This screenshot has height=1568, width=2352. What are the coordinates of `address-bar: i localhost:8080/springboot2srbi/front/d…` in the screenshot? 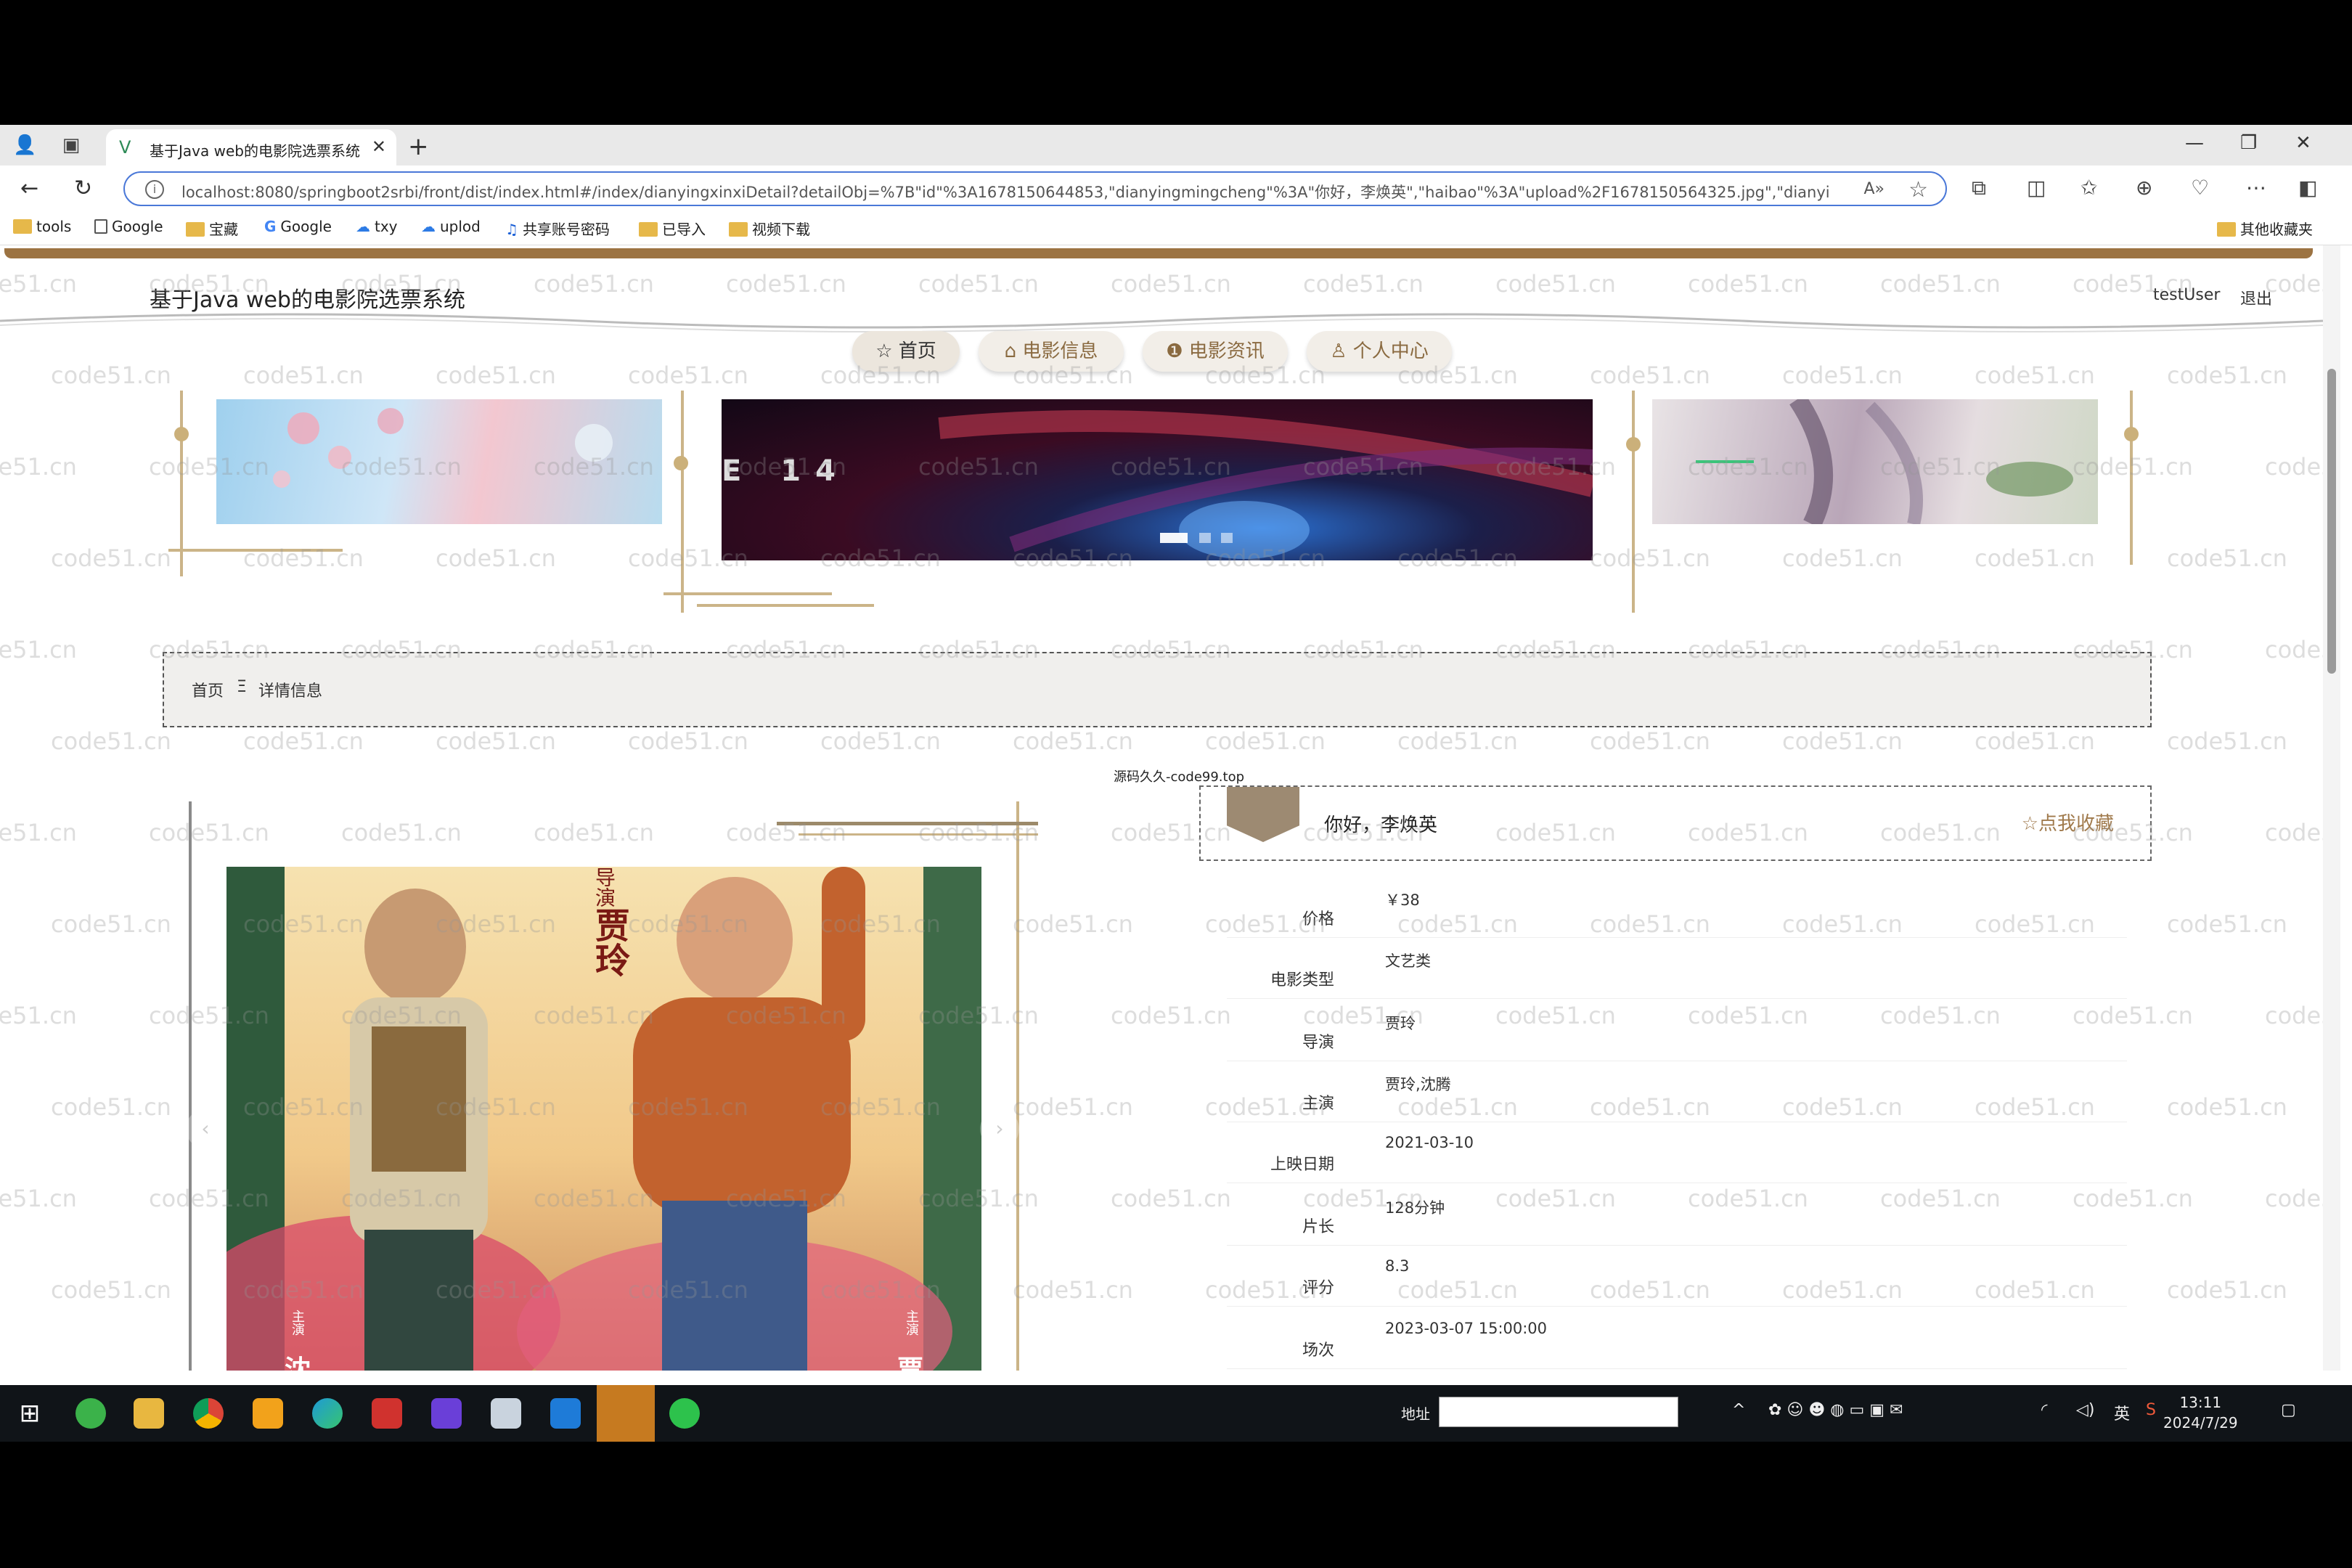 It's located at (1035, 189).